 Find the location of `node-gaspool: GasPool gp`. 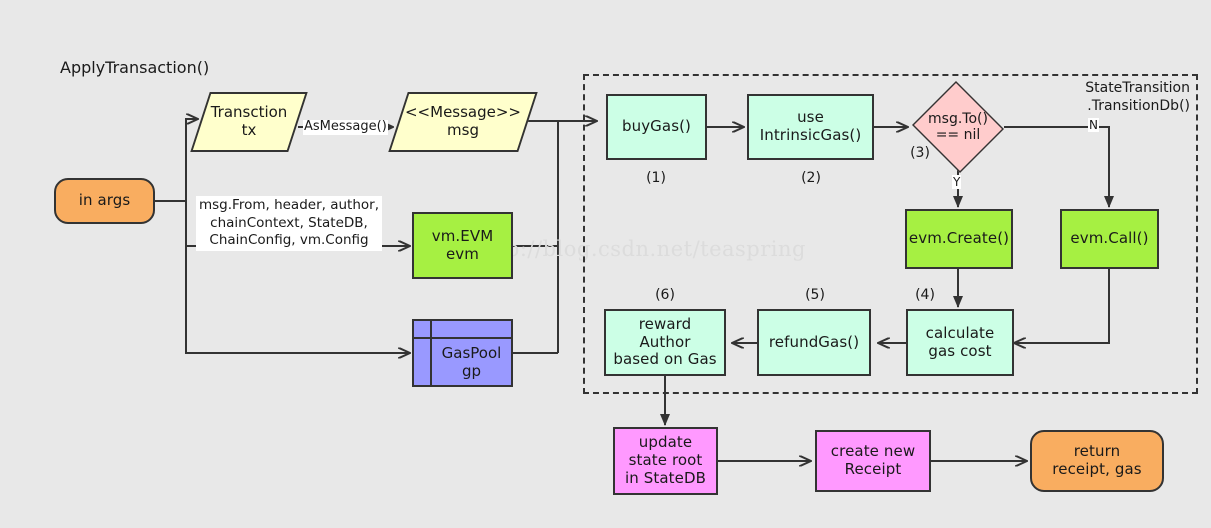

node-gaspool: GasPool gp is located at coordinates (462, 353).